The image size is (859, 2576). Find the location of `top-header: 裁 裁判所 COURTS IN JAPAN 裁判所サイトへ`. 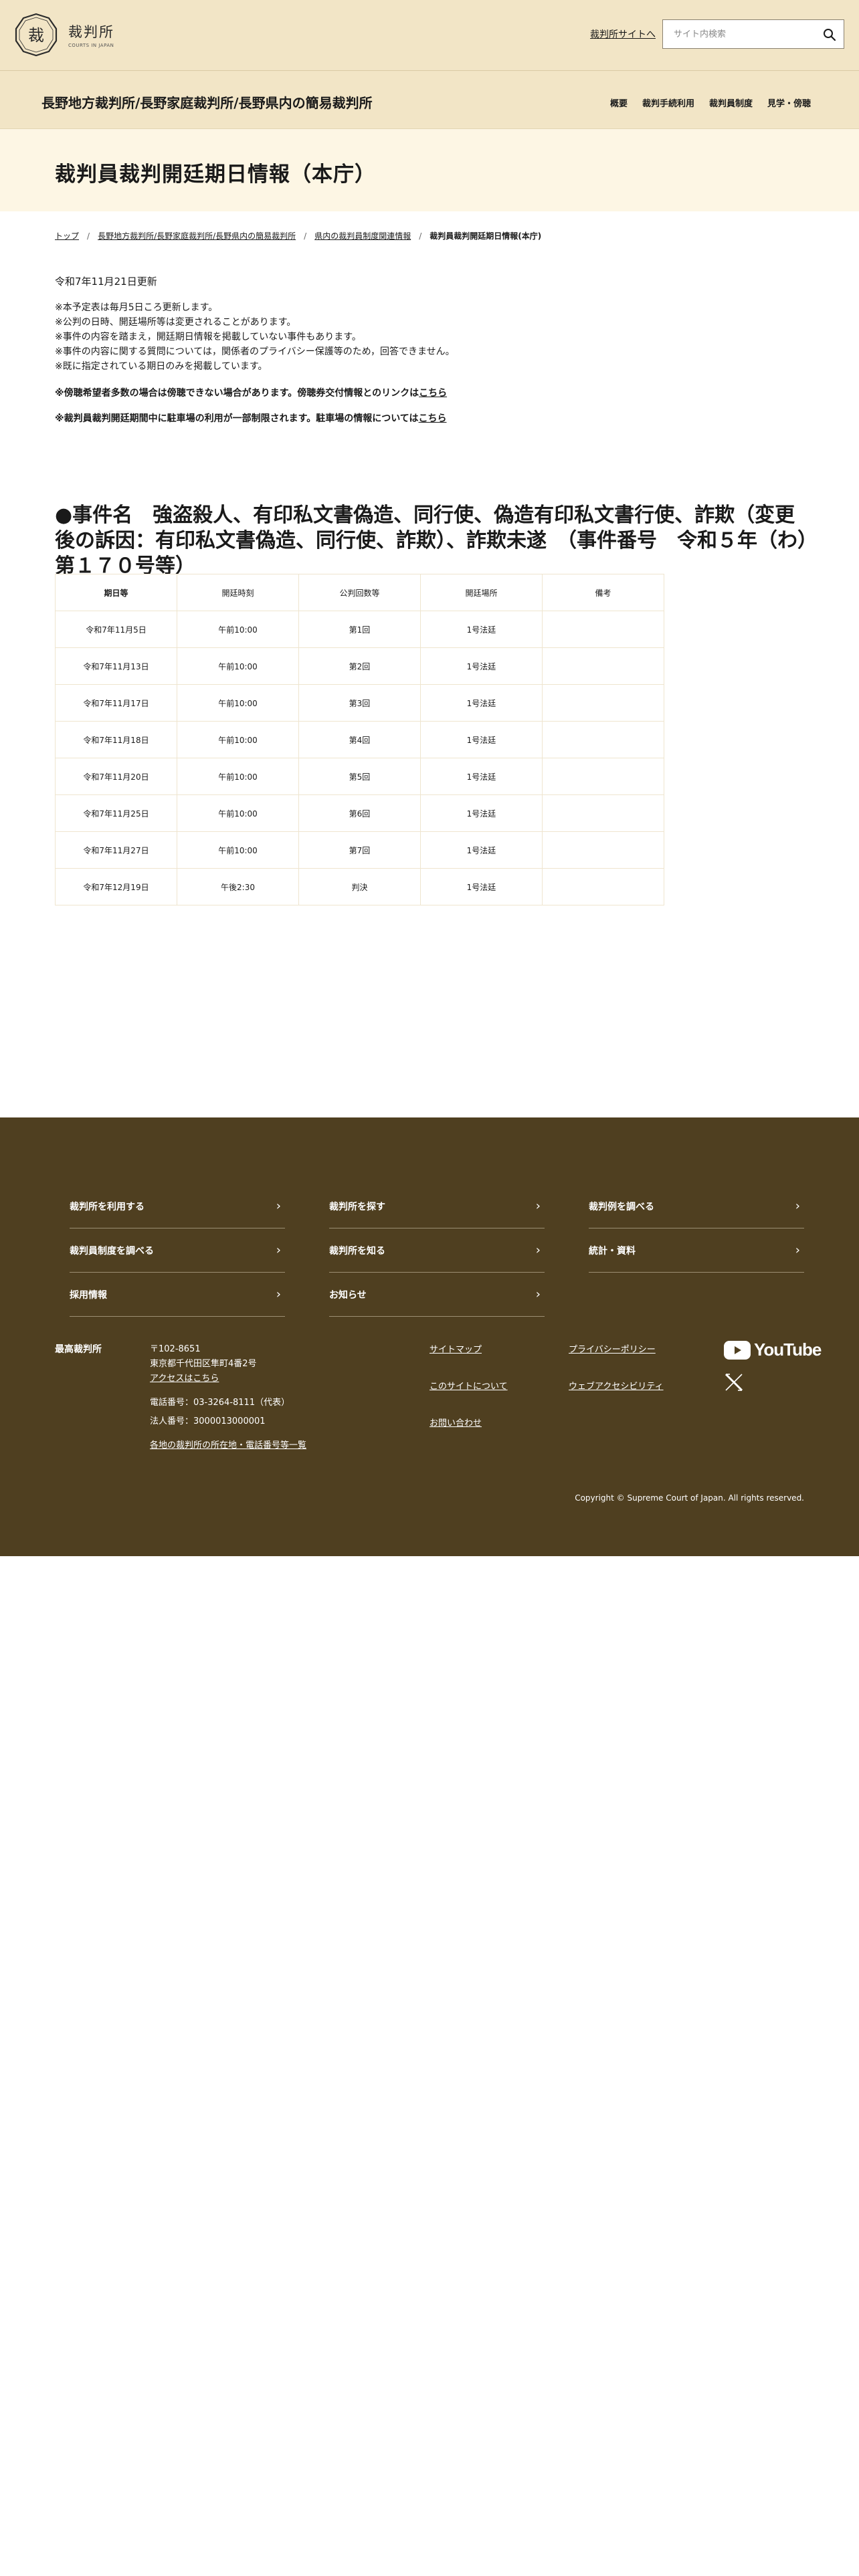

top-header: 裁 裁判所 COURTS IN JAPAN 裁判所サイトへ is located at coordinates (429, 35).